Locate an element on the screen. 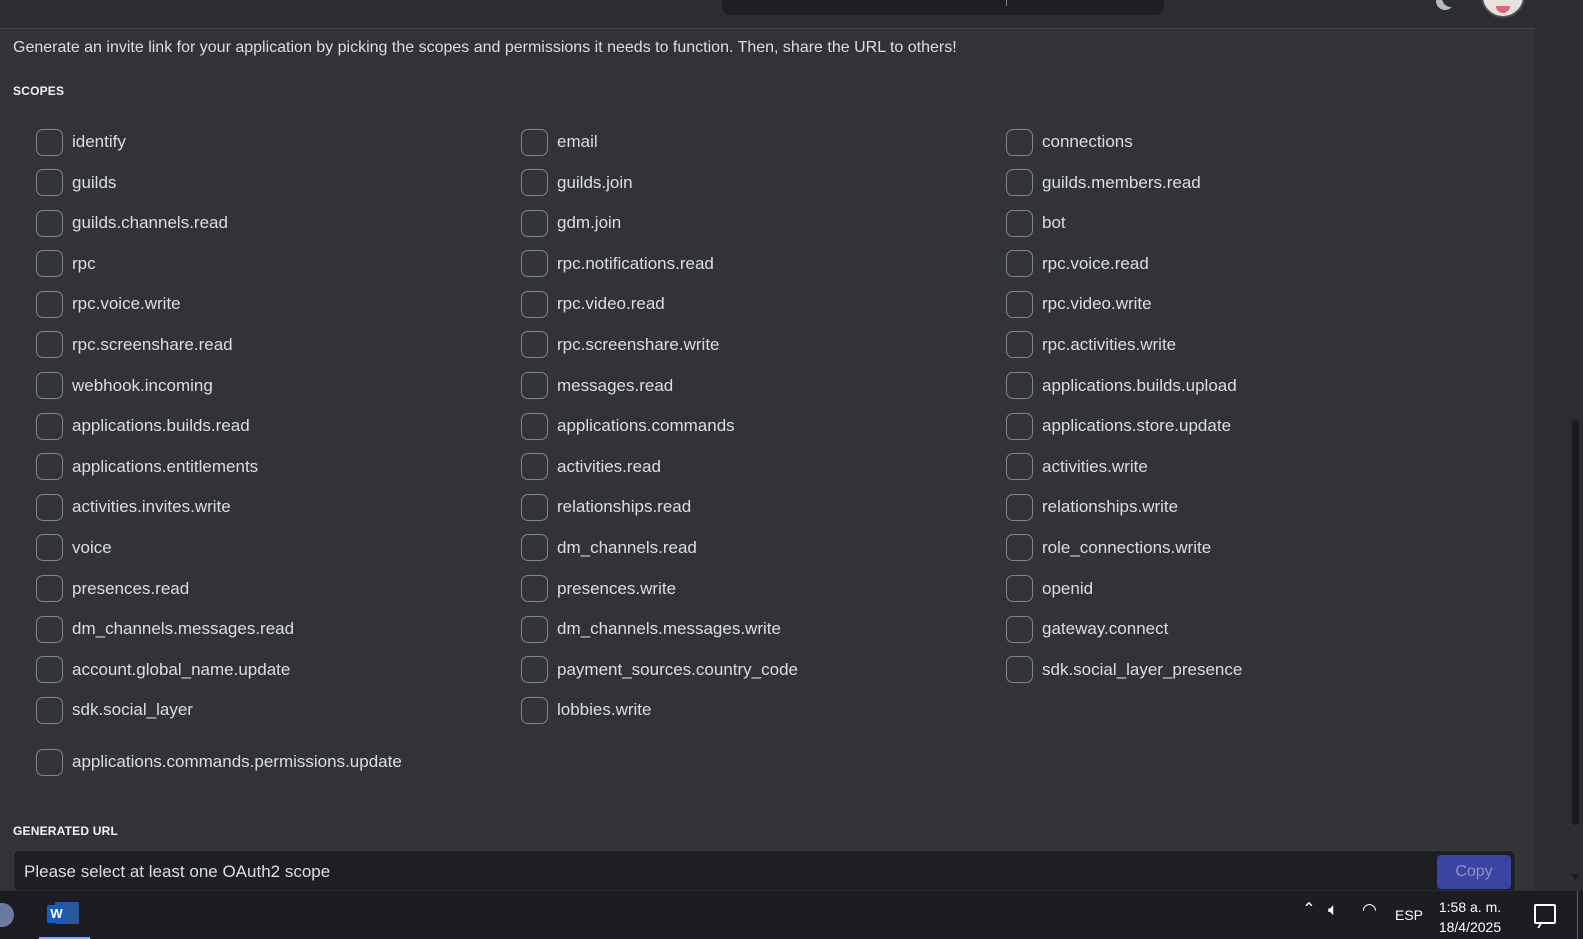 This screenshot has height=939, width=1583. scope-option: rpc.video.write is located at coordinates (1241, 304).